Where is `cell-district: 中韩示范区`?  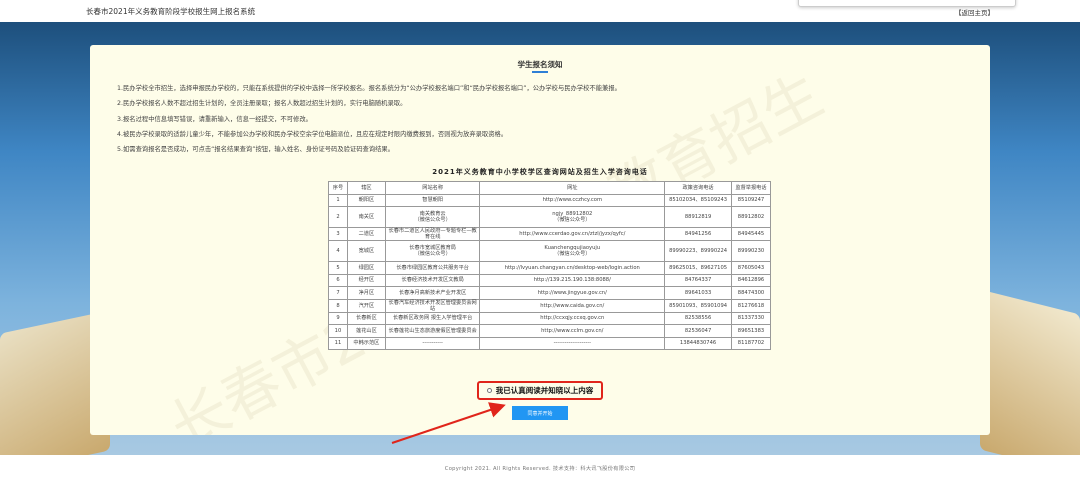
cell-district: 中韩示范区 is located at coordinates (366, 343).